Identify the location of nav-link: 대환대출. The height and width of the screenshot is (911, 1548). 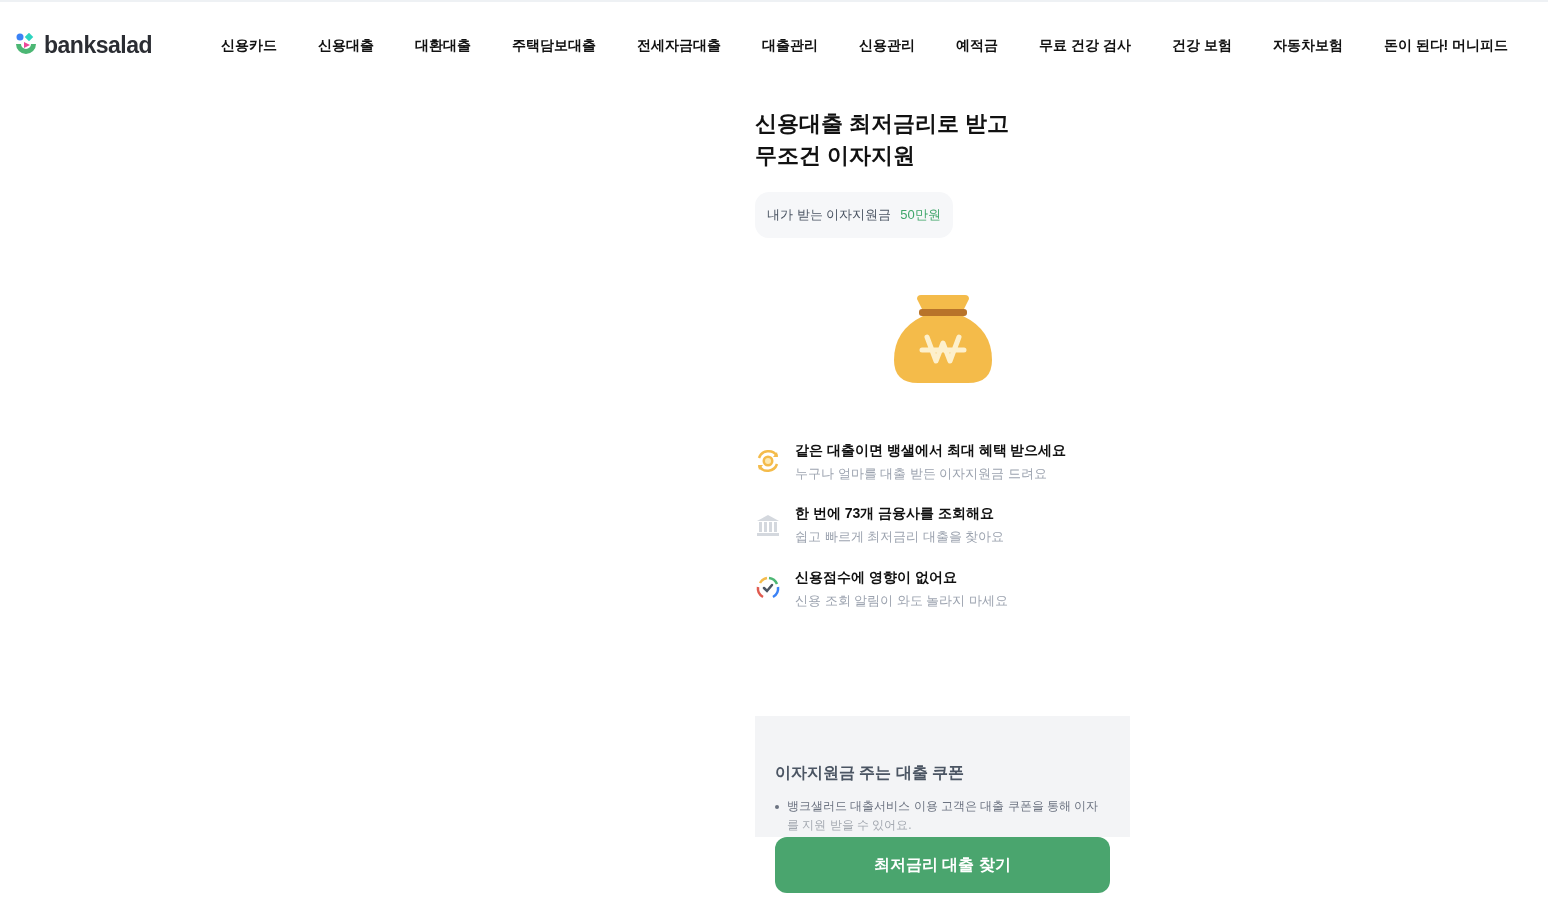
(443, 45).